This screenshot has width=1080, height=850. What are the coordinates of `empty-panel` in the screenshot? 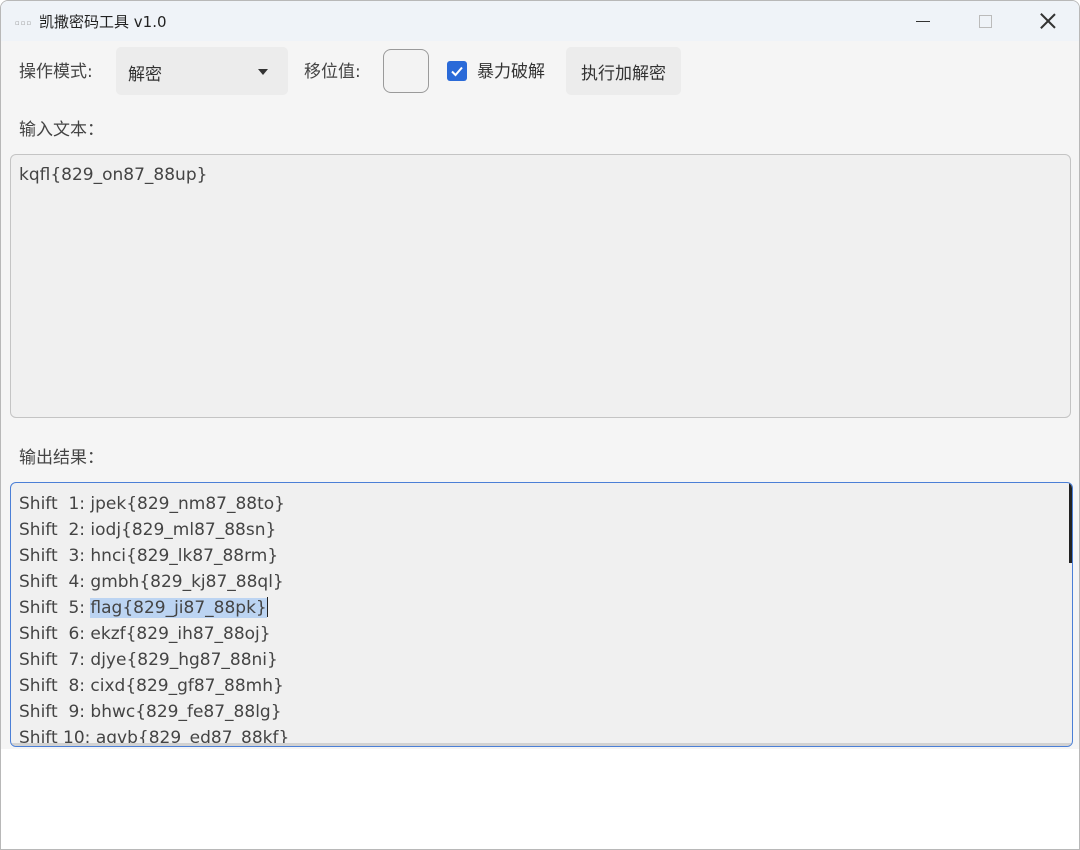 It's located at (540, 799).